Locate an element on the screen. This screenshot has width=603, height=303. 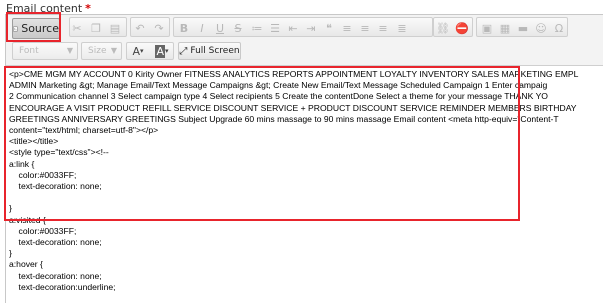
strikethrough-icon: S is located at coordinates (238, 28).